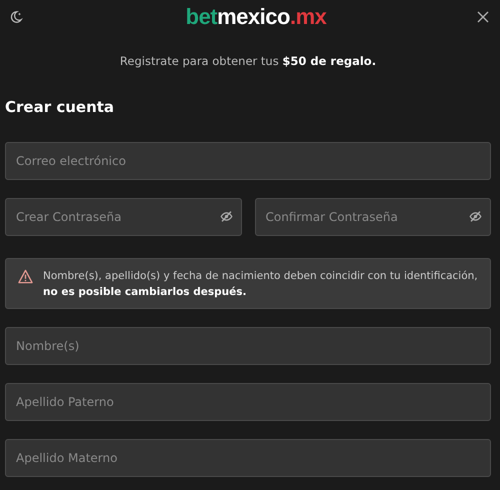  I want to click on email-field: Correo electrónico, so click(248, 161).